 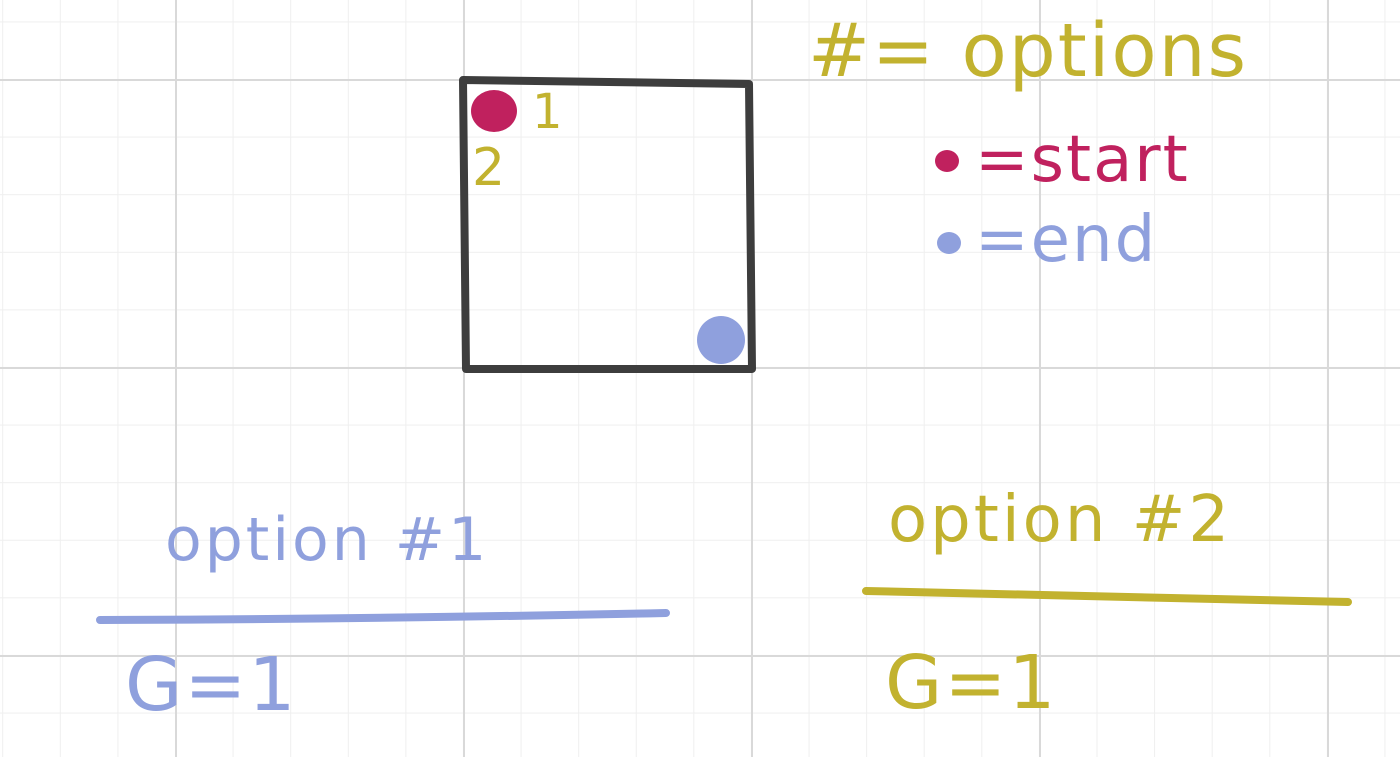 I want to click on option1-value: G=1, so click(x=211, y=685).